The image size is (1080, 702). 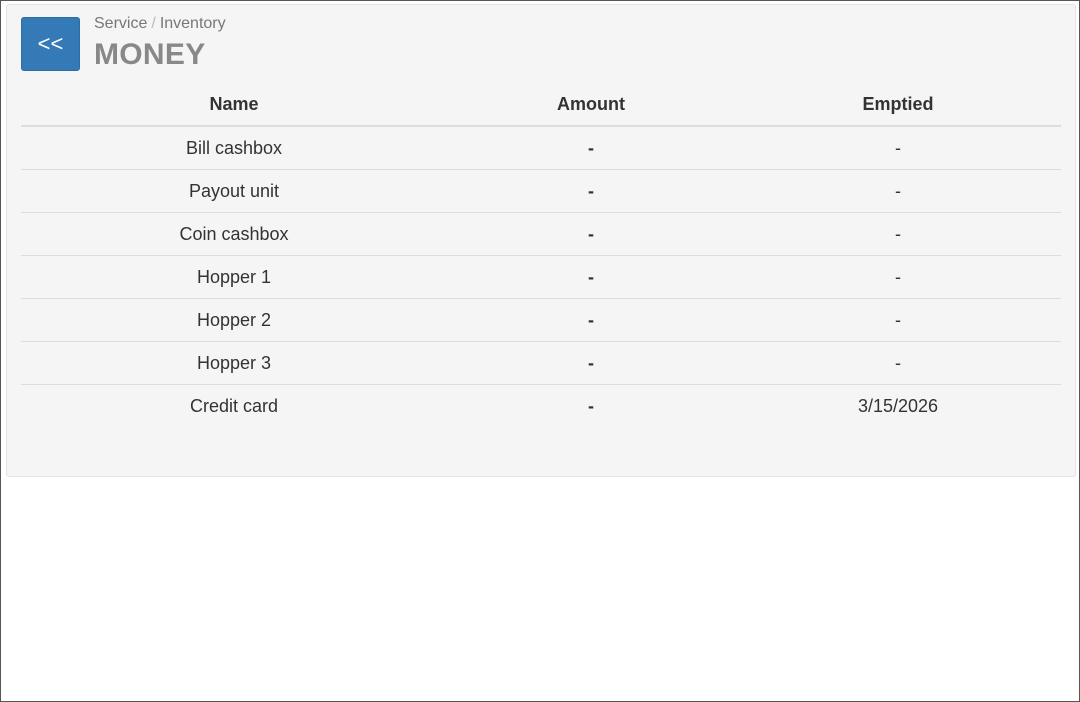 I want to click on column-header-emptied: Emptied, so click(x=898, y=105).